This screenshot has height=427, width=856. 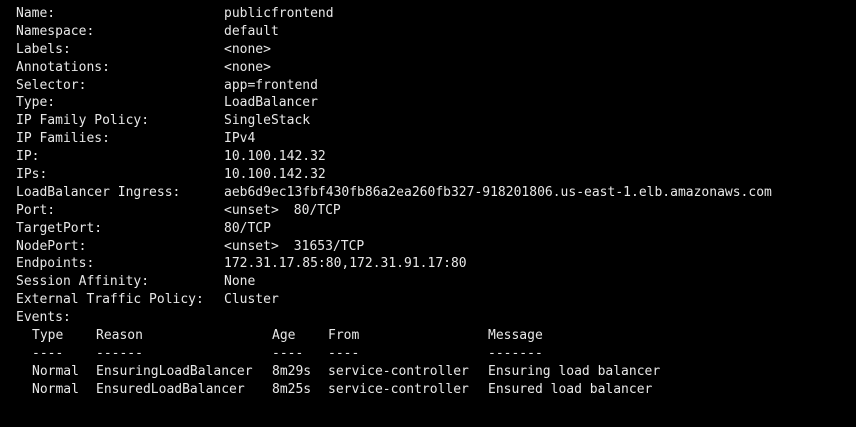 What do you see at coordinates (574, 371) in the screenshot?
I see `event-message: Ensuring load balancer` at bounding box center [574, 371].